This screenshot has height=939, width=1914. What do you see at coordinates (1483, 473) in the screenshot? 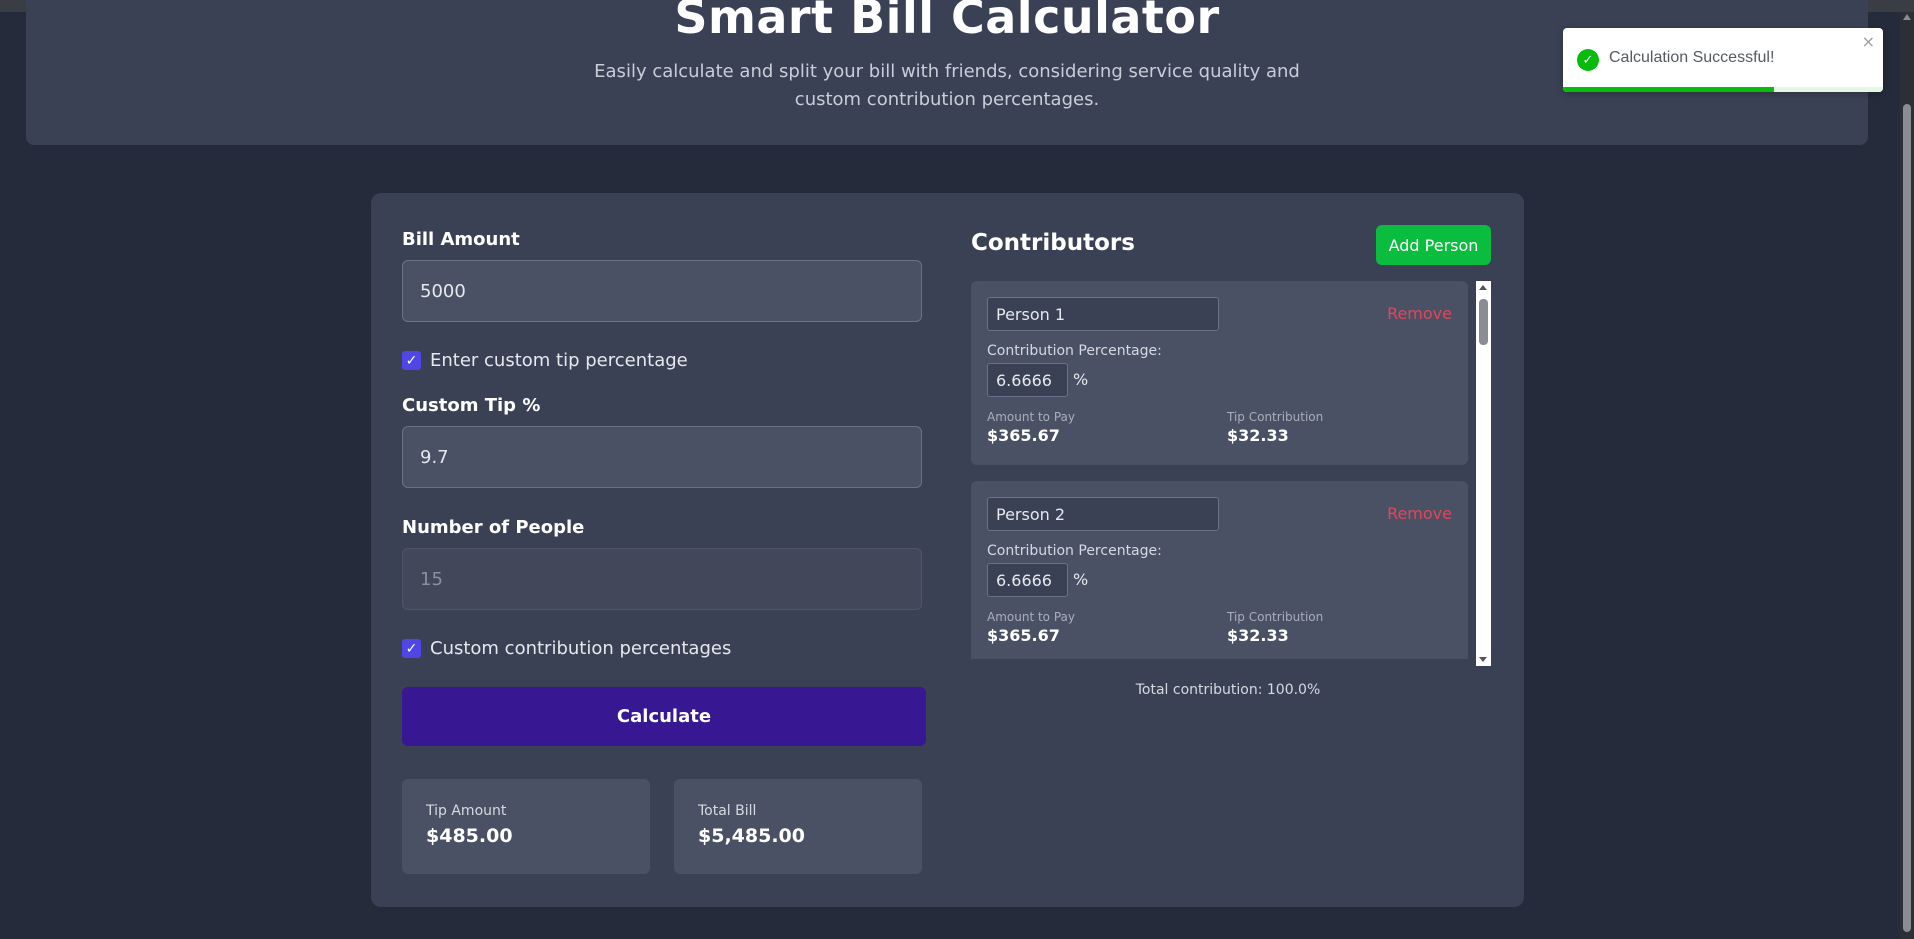
I see `contributors-scrollbar` at bounding box center [1483, 473].